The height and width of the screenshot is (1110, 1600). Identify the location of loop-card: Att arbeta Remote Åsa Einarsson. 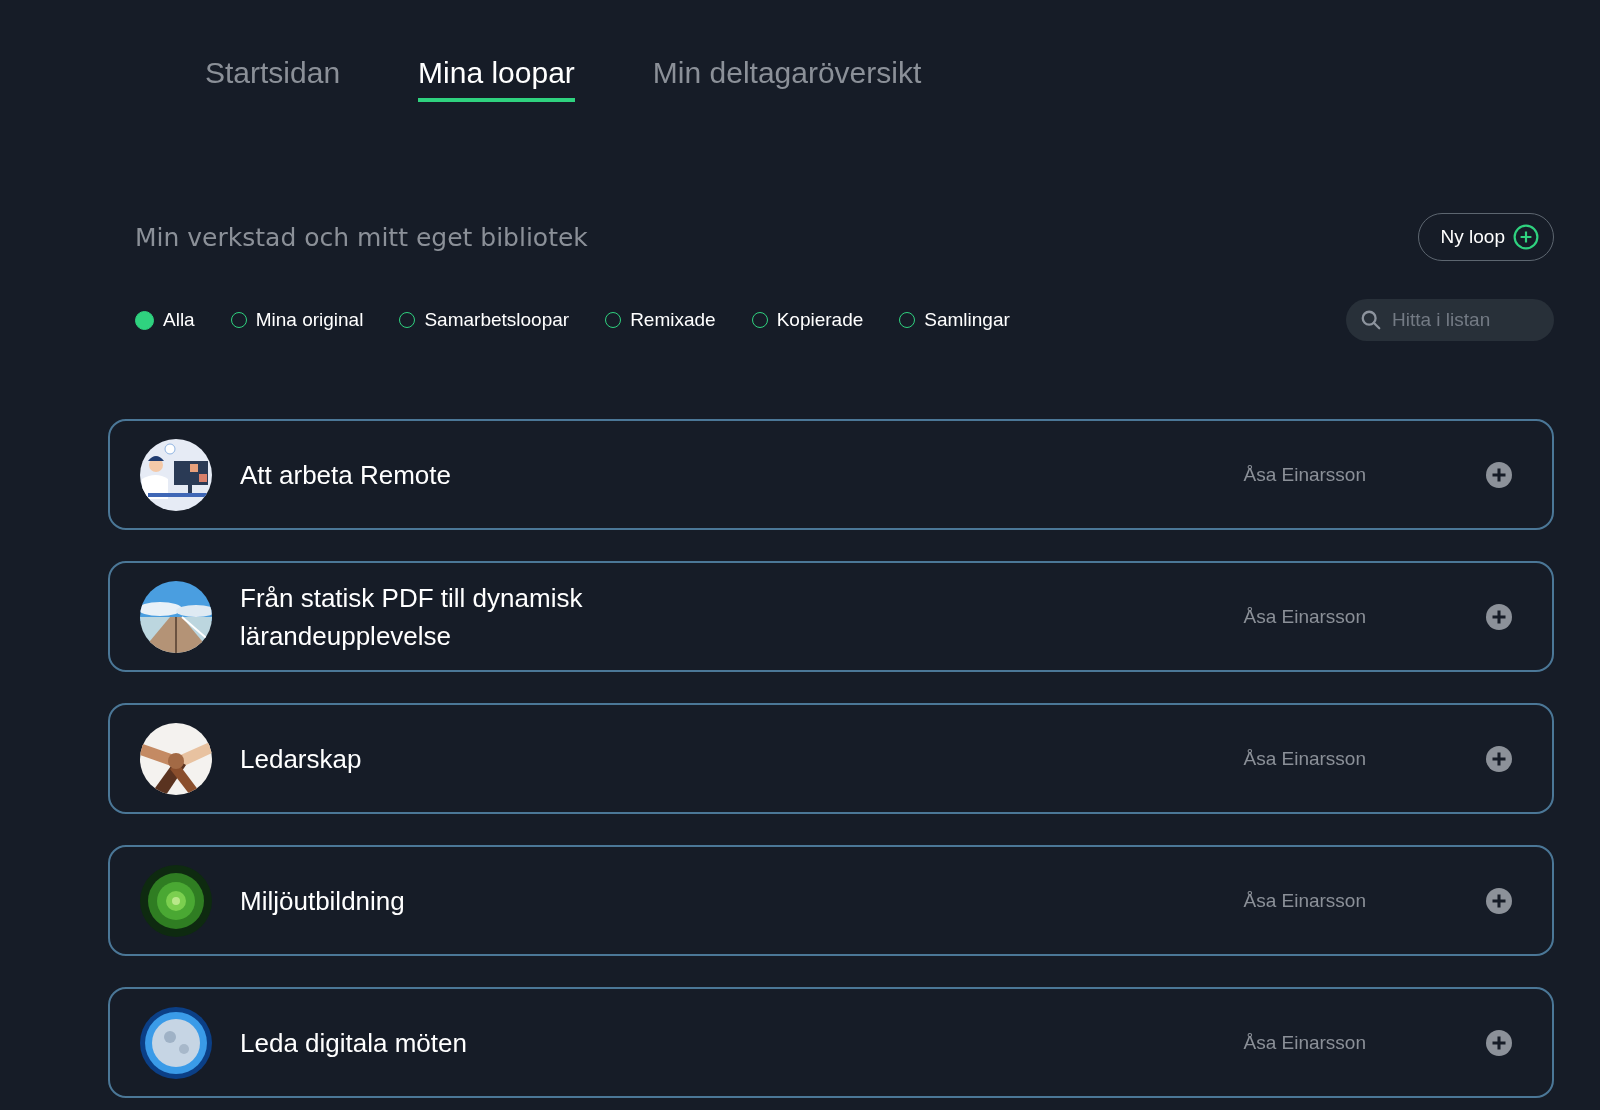
(831, 474).